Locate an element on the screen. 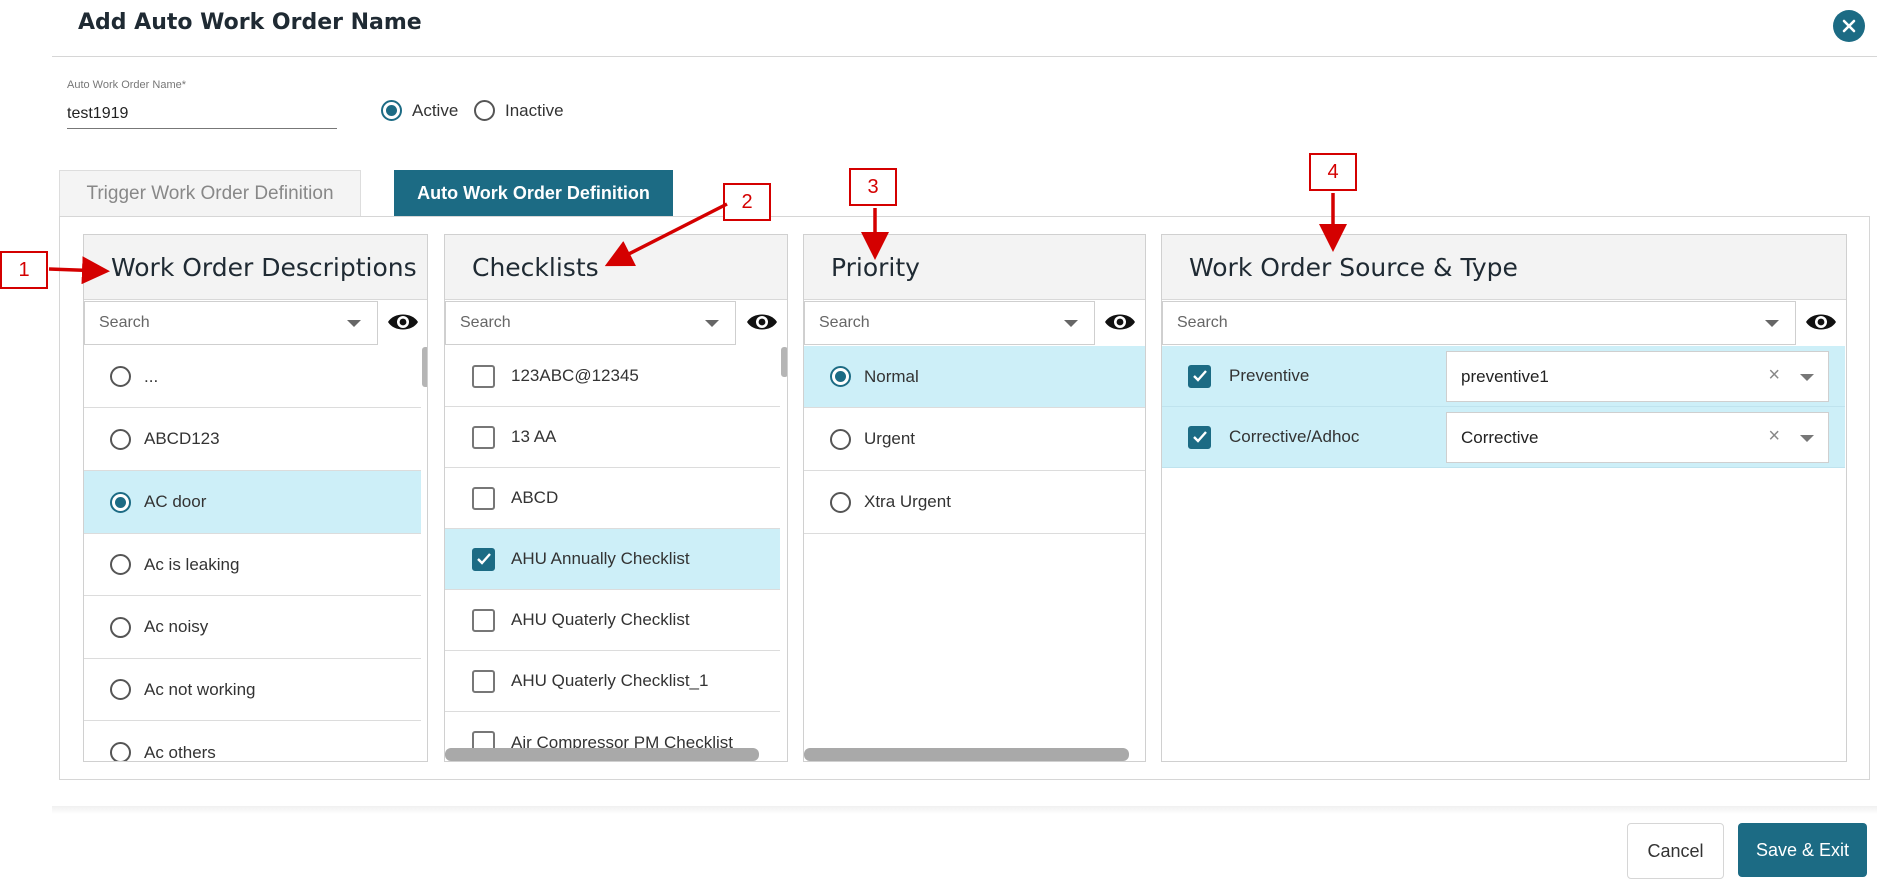  description-row: ABCD123 is located at coordinates (252, 439).